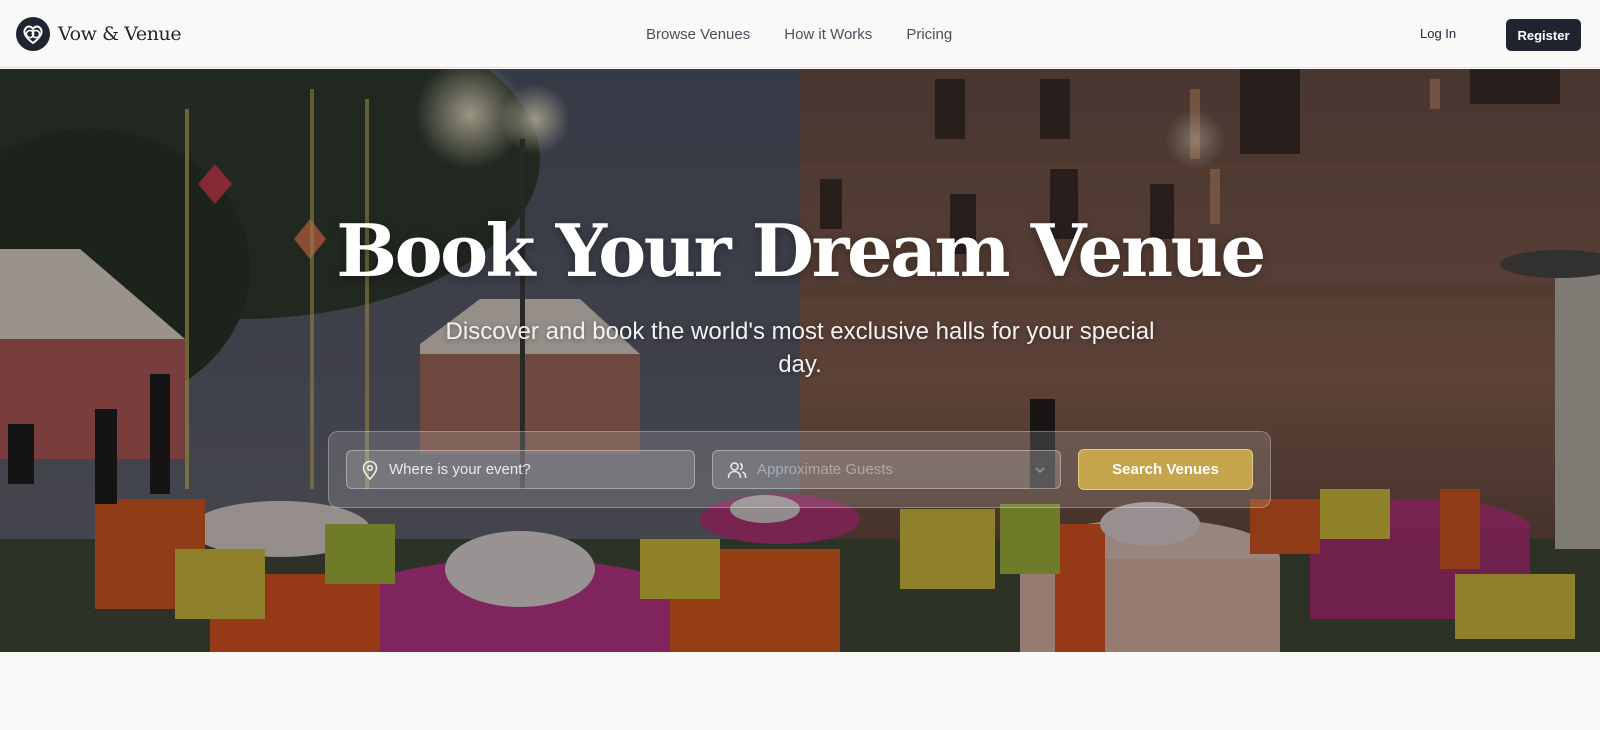 The height and width of the screenshot is (730, 1600). I want to click on guests-field, so click(886, 469).